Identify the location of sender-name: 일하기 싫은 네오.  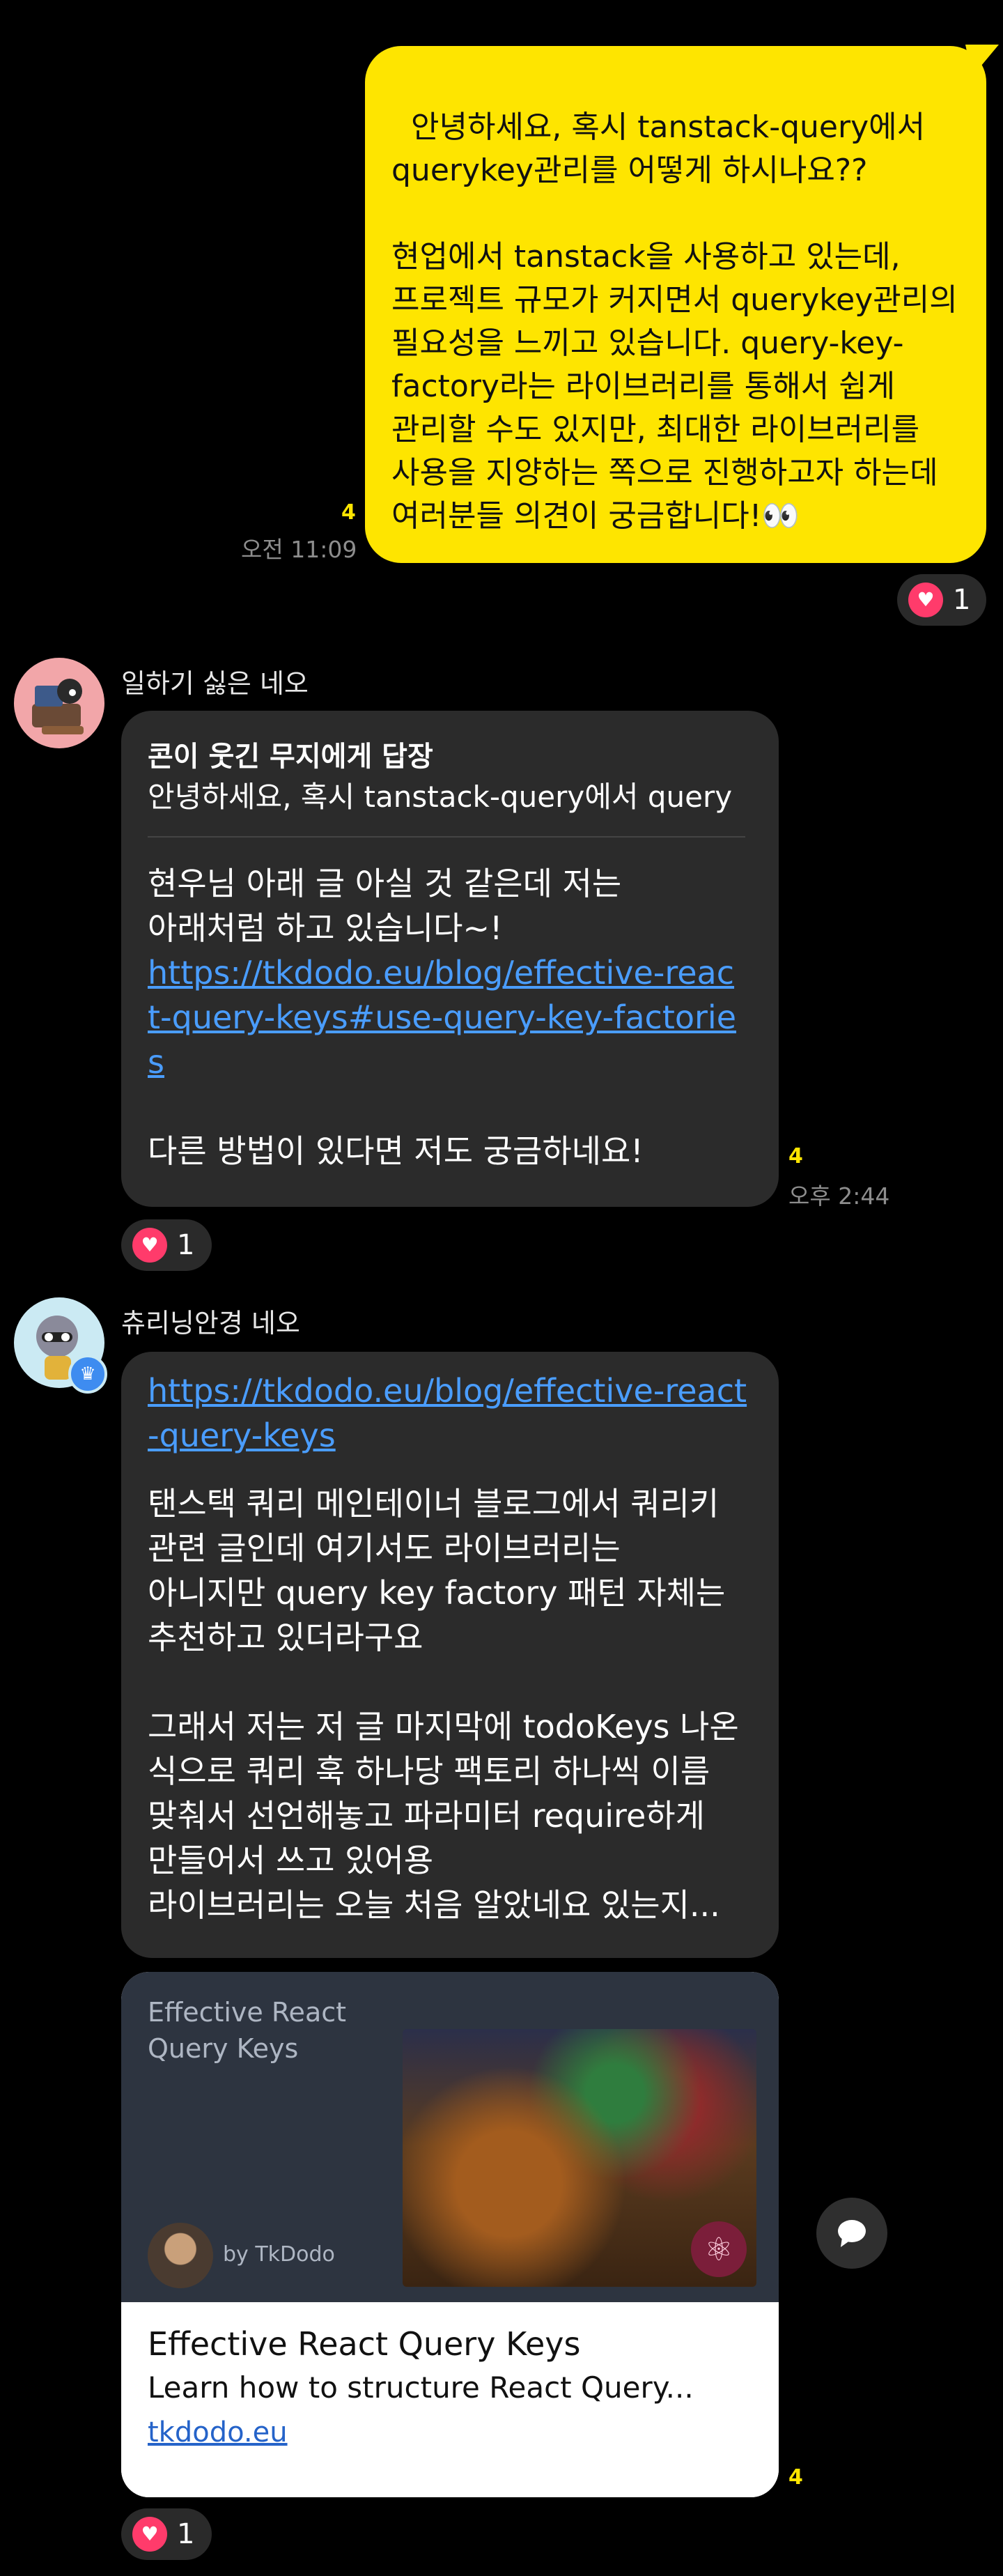
(215, 683).